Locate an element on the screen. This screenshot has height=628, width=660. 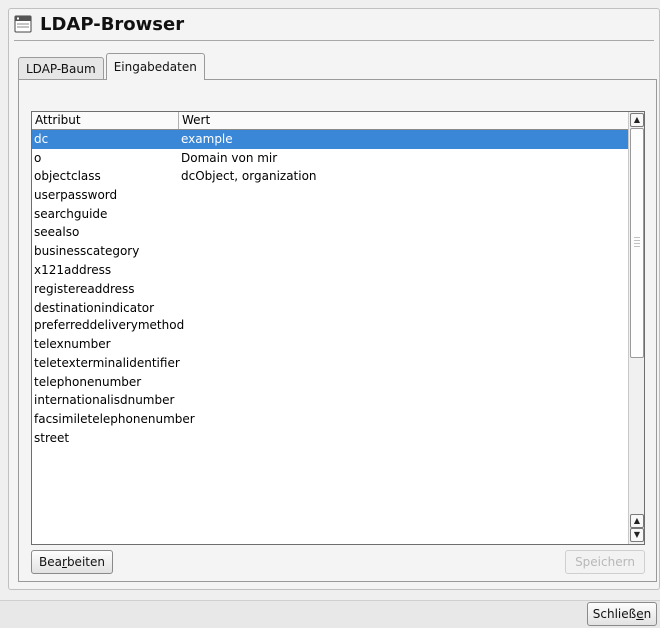
attribute-name: x121address is located at coordinates (73, 269).